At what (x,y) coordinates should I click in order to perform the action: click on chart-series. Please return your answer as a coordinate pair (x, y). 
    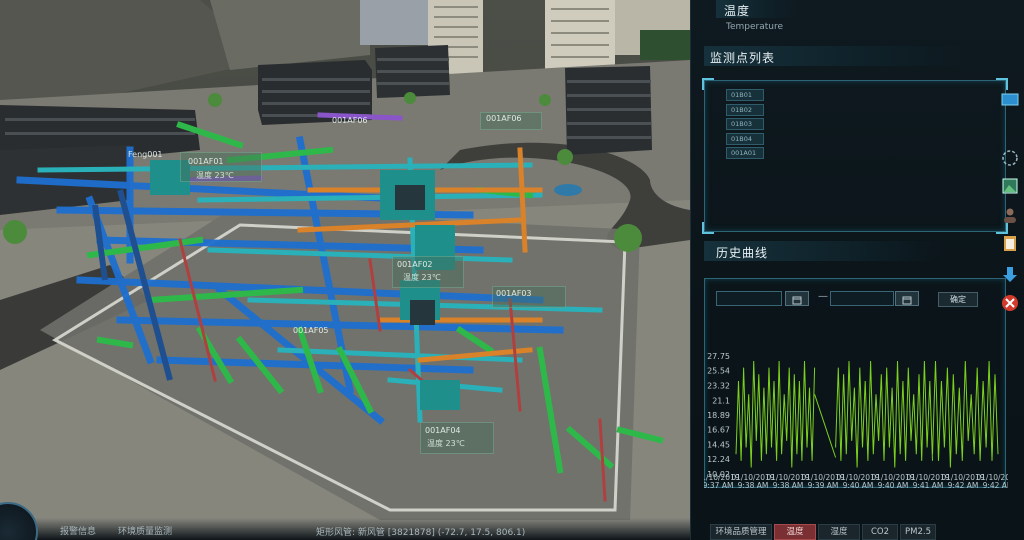
    Looking at the image, I should click on (867, 414).